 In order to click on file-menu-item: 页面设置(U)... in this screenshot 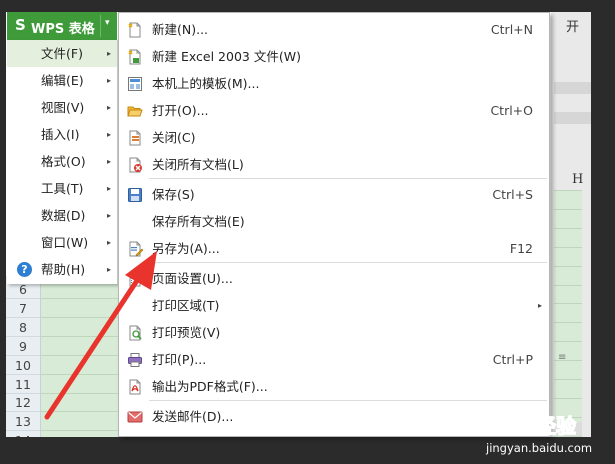, I will do `click(334, 278)`.